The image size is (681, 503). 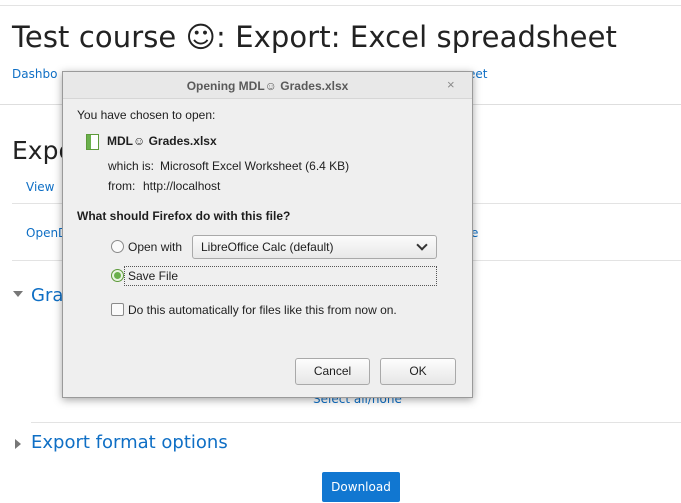 What do you see at coordinates (184, 216) in the screenshot?
I see `action-question: What should Firefox do with this file?` at bounding box center [184, 216].